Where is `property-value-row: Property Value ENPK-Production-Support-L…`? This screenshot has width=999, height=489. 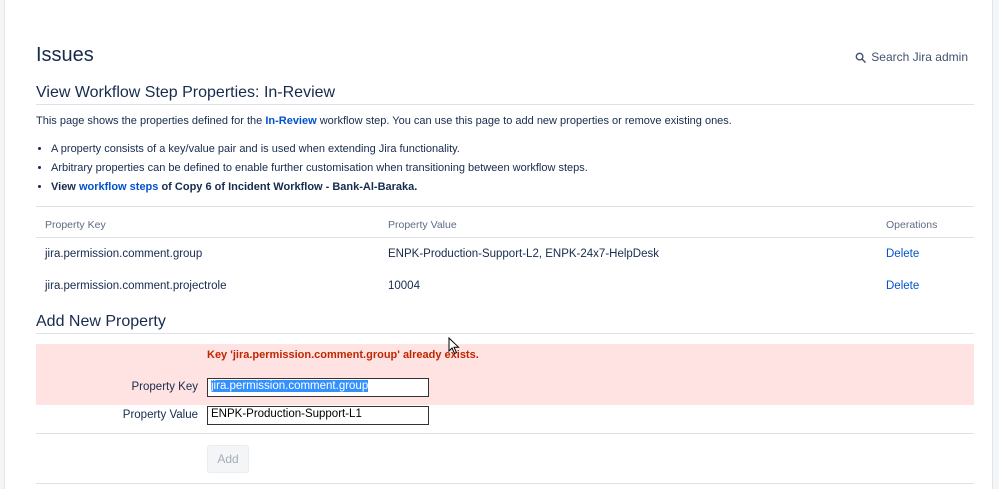 property-value-row: Property Value ENPK-Production-Support-L… is located at coordinates (505, 416).